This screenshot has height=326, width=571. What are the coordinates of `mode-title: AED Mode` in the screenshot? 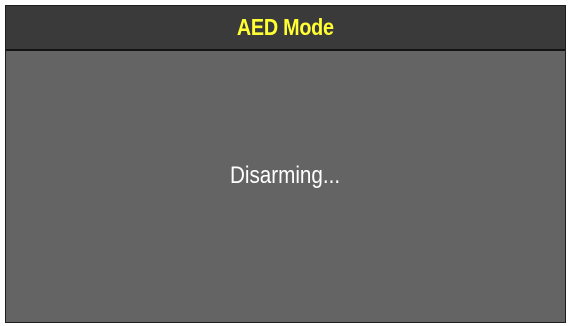 It's located at (285, 27).